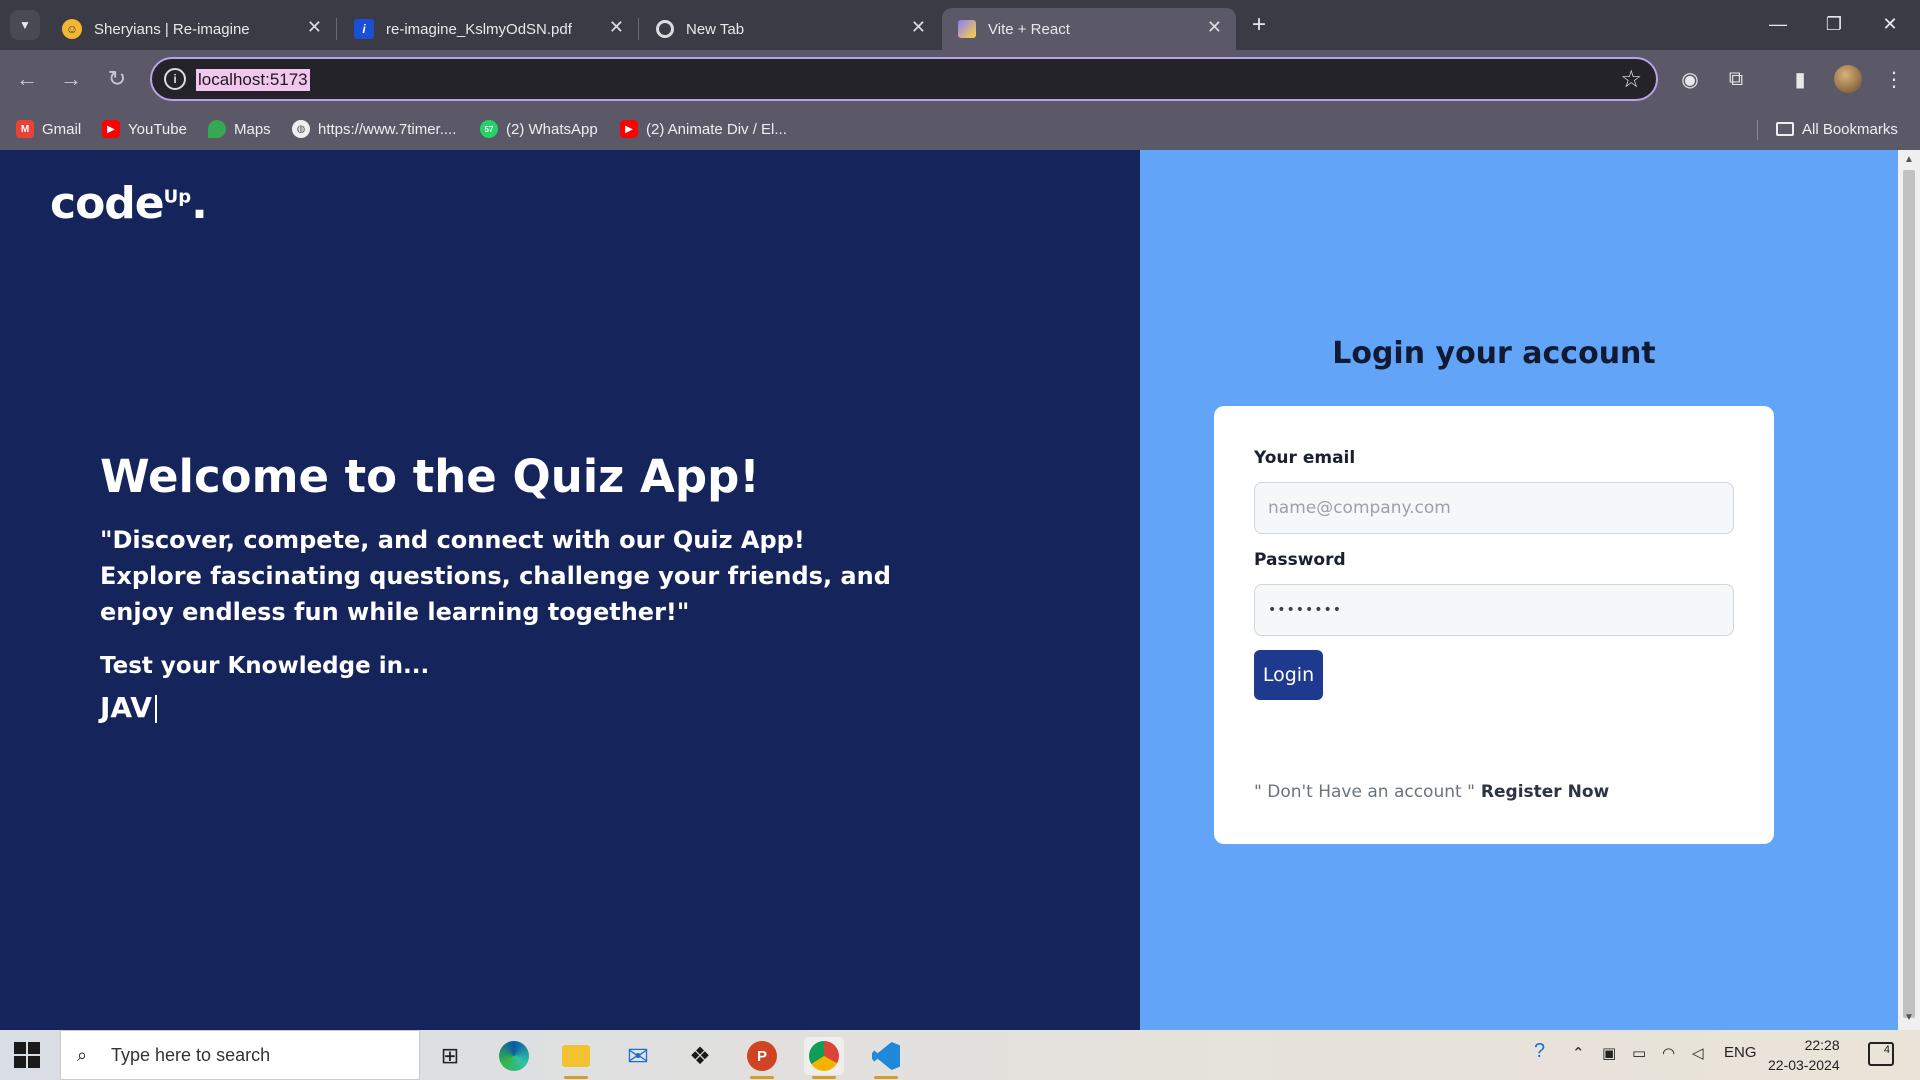  I want to click on language-indicator: ENG, so click(1740, 1052).